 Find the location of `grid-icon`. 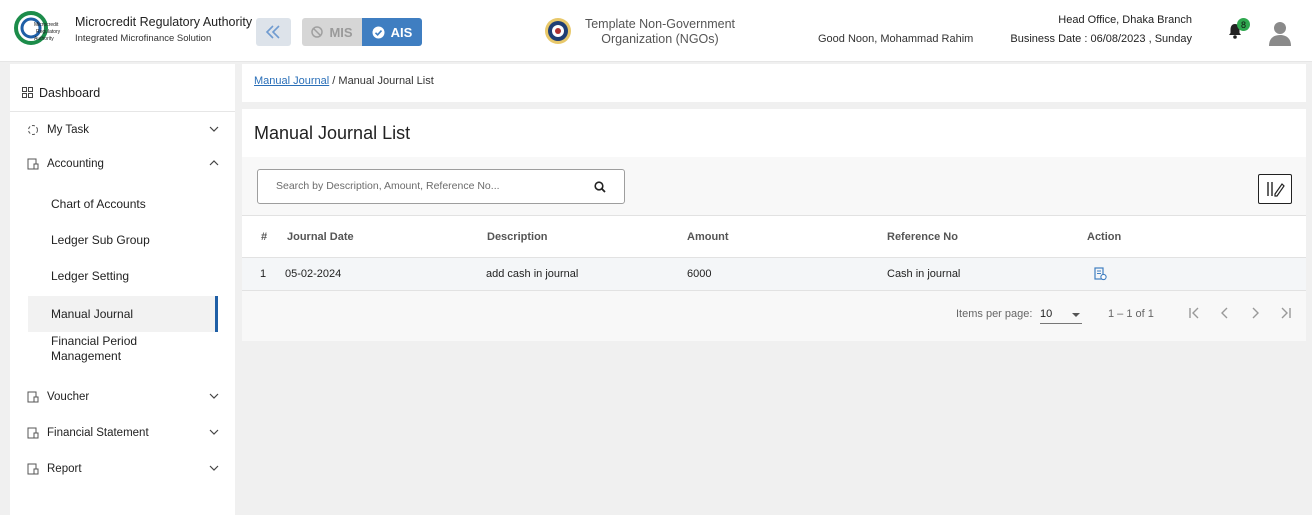

grid-icon is located at coordinates (27, 92).